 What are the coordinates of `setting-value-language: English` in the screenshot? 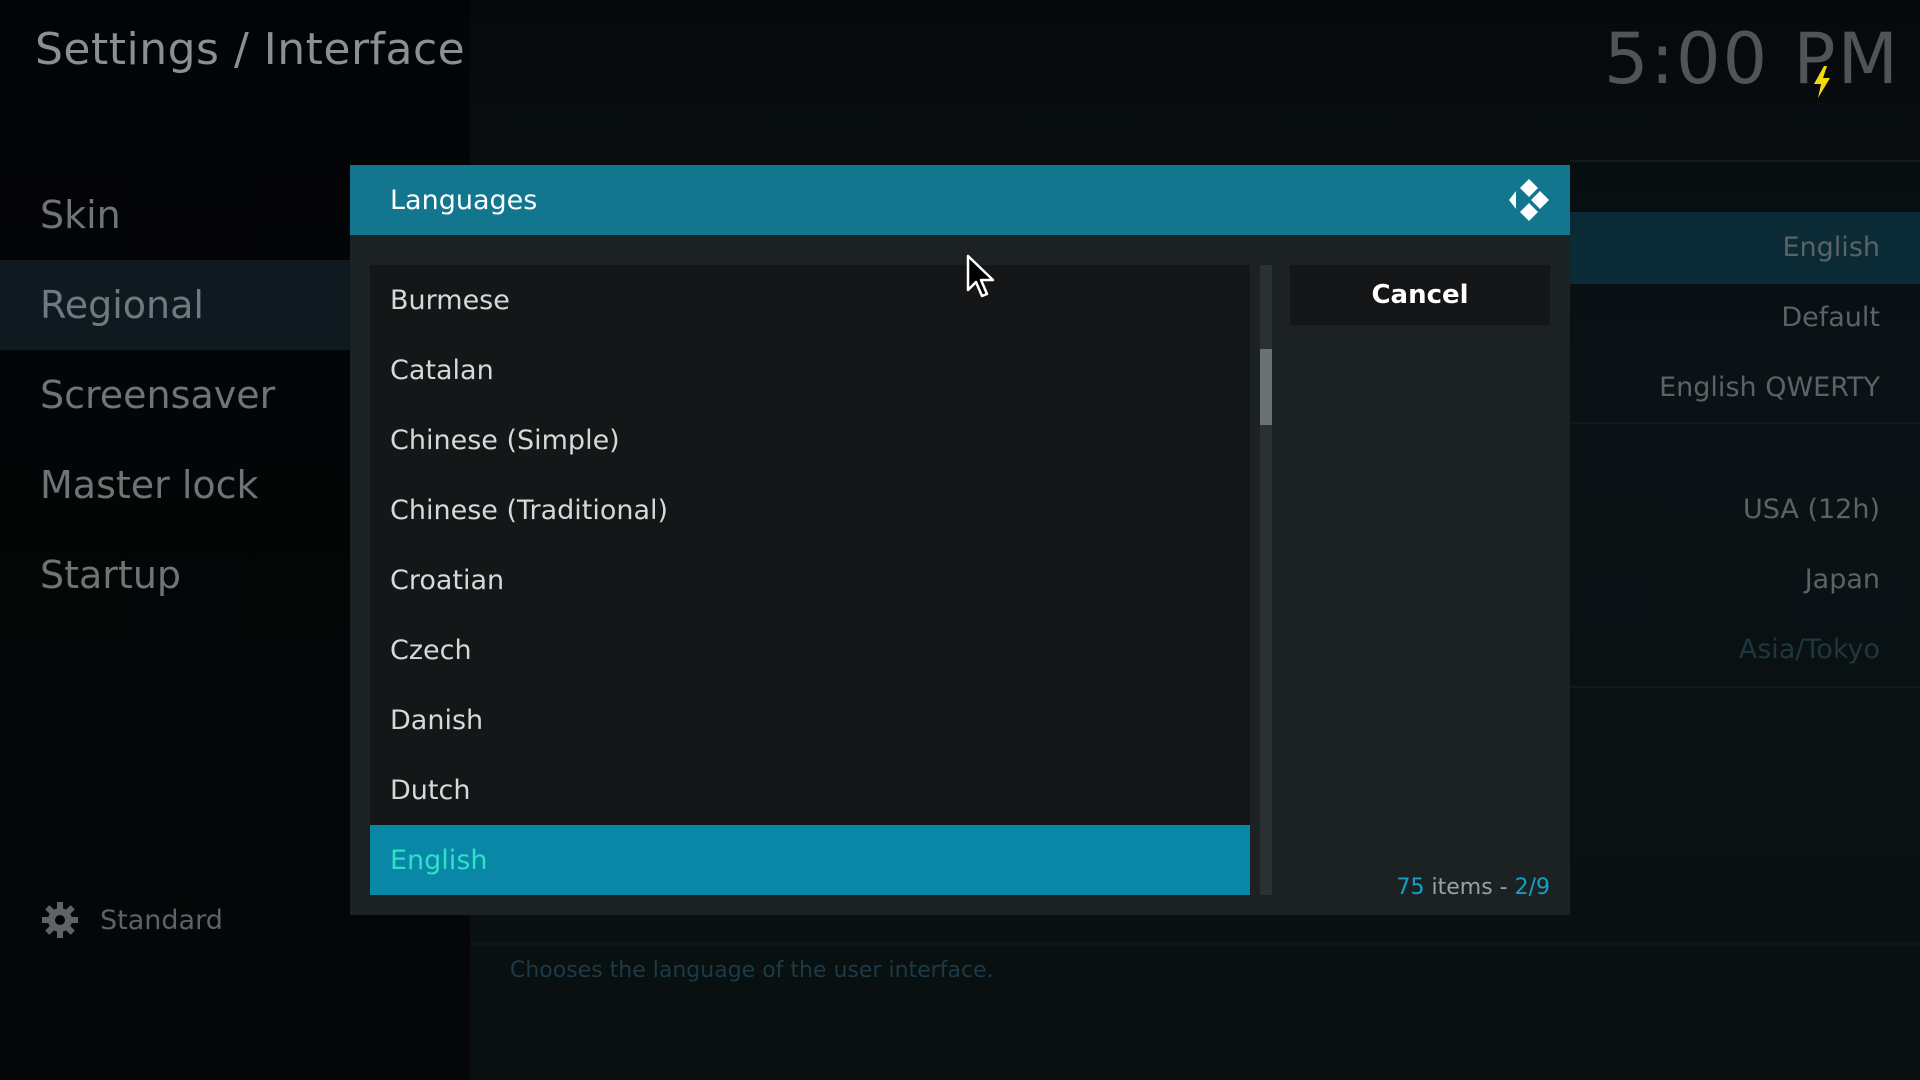 It's located at (1832, 247).